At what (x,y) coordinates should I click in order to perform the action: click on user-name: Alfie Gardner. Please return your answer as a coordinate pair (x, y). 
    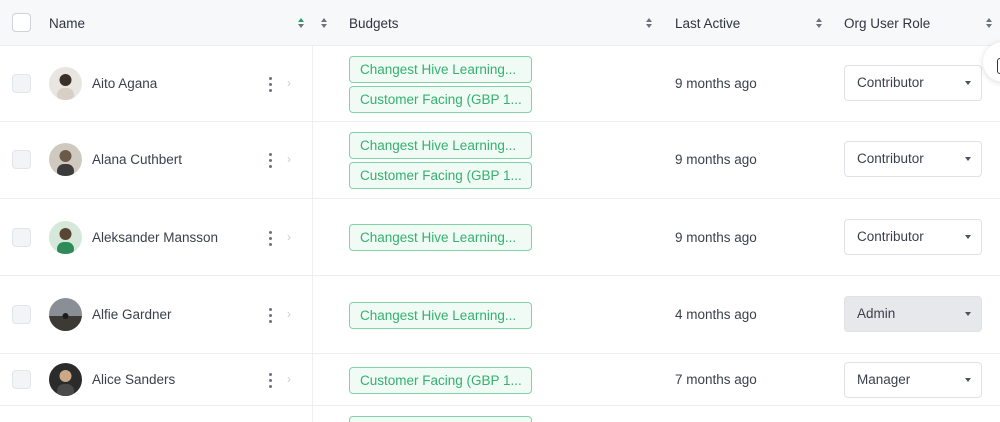
    Looking at the image, I should click on (132, 314).